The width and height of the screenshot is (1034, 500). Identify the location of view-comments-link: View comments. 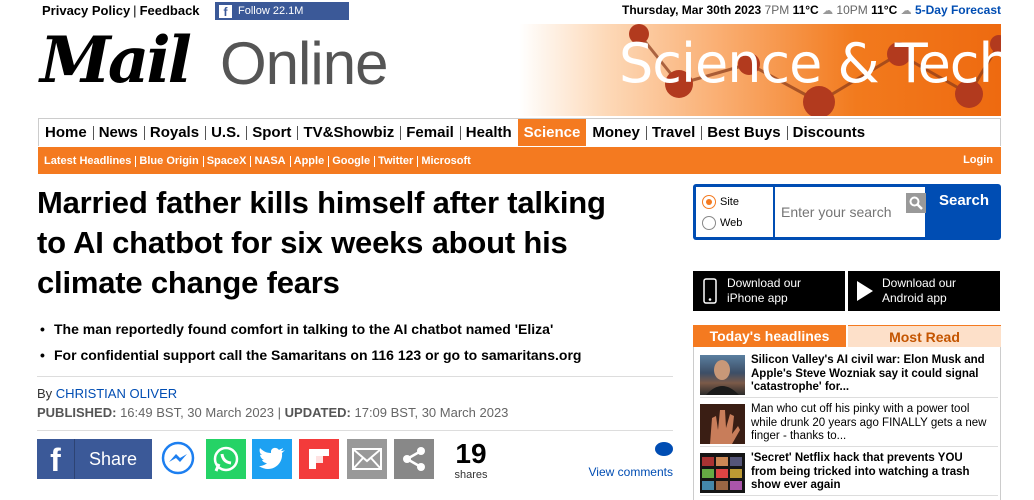
(628, 459).